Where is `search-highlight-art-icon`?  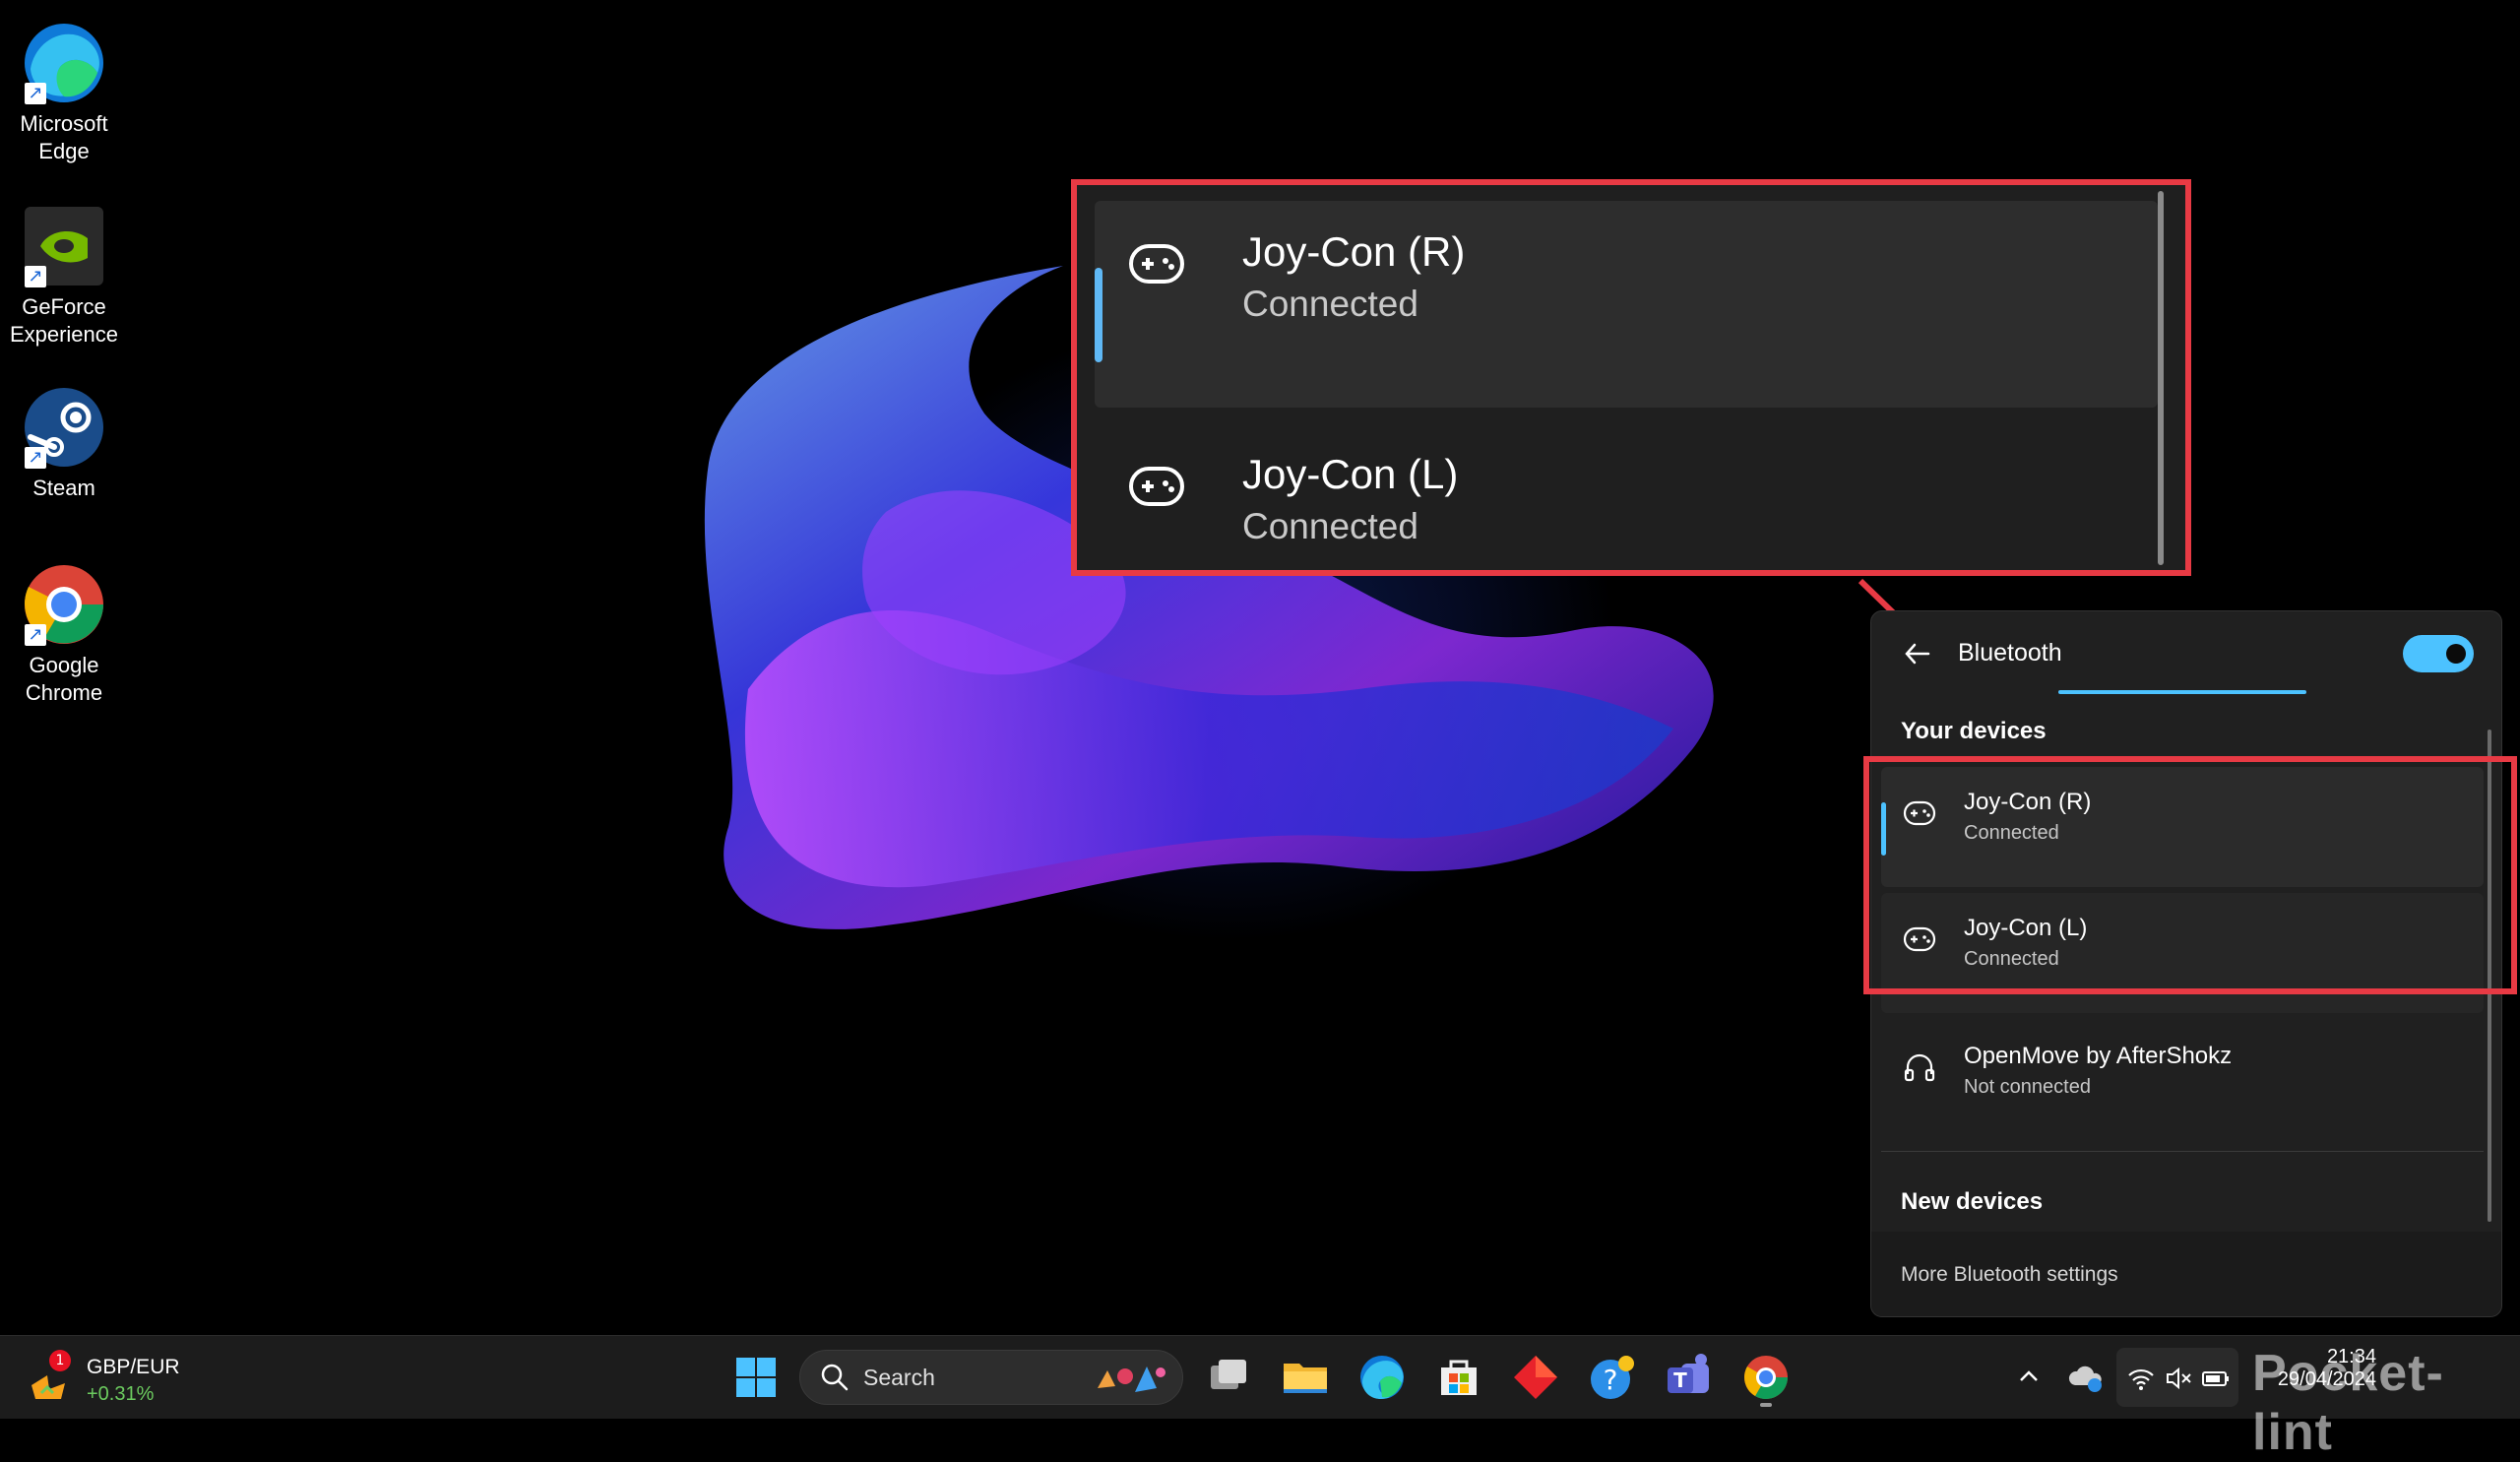
search-highlight-art-icon is located at coordinates (1132, 1379).